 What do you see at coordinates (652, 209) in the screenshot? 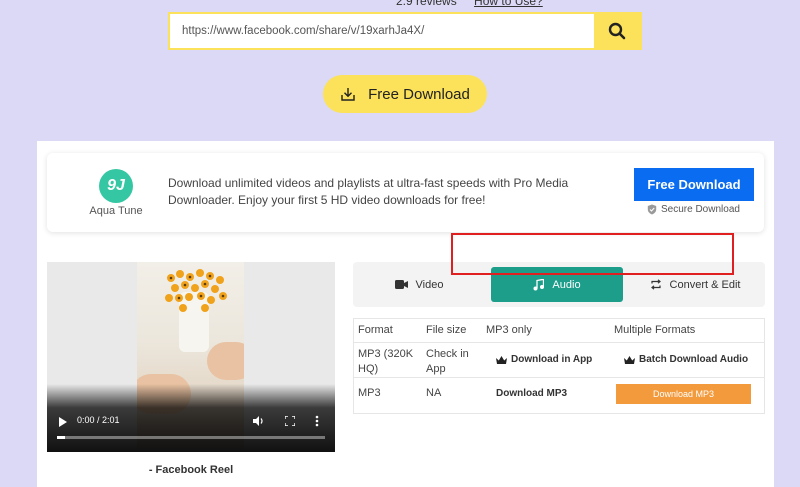
I see `shield-check-icon` at bounding box center [652, 209].